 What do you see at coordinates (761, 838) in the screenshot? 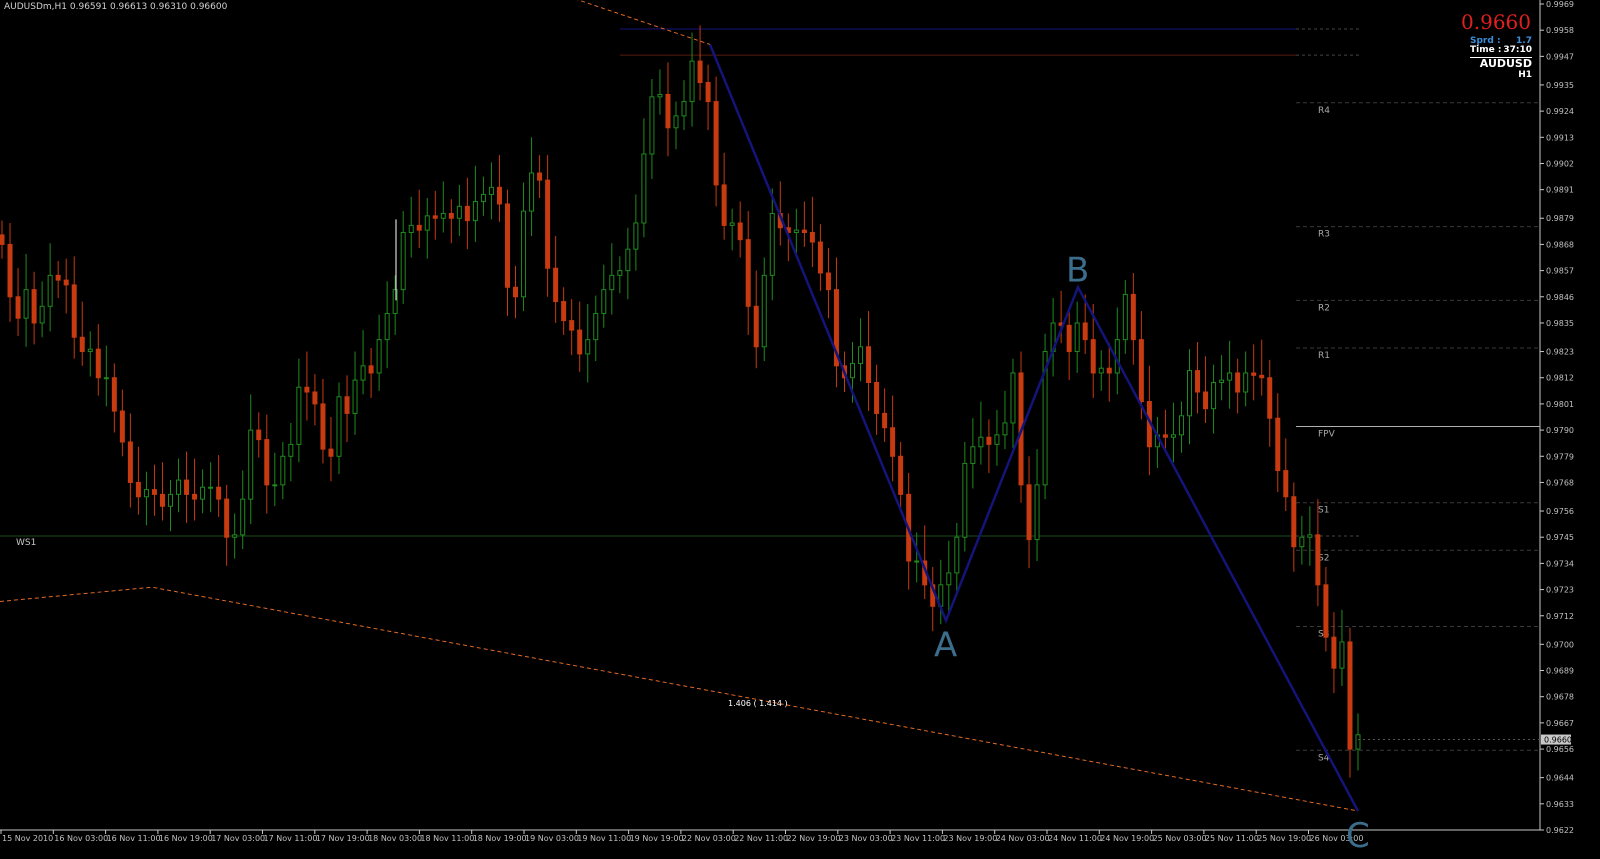
I see `time-tick-label: 22 Nov 11:00` at bounding box center [761, 838].